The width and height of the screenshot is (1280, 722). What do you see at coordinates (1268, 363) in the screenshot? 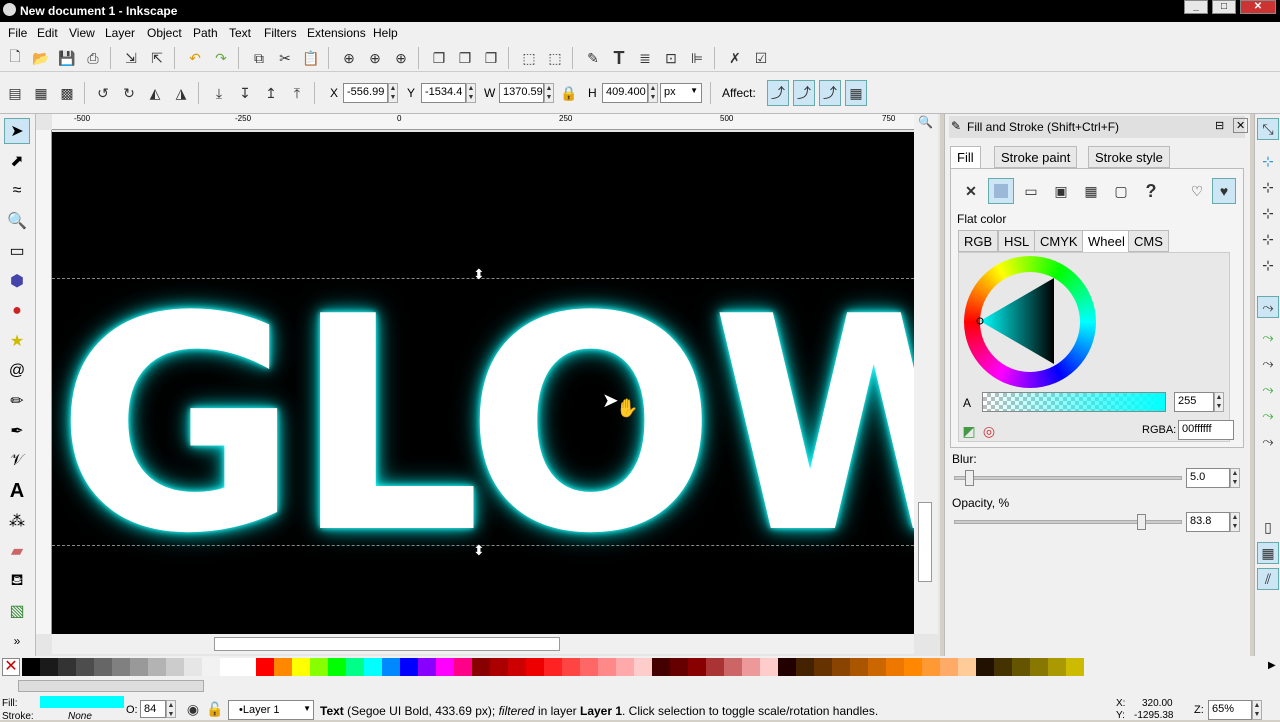
I see `snap-intersection-icon: ⤳` at bounding box center [1268, 363].